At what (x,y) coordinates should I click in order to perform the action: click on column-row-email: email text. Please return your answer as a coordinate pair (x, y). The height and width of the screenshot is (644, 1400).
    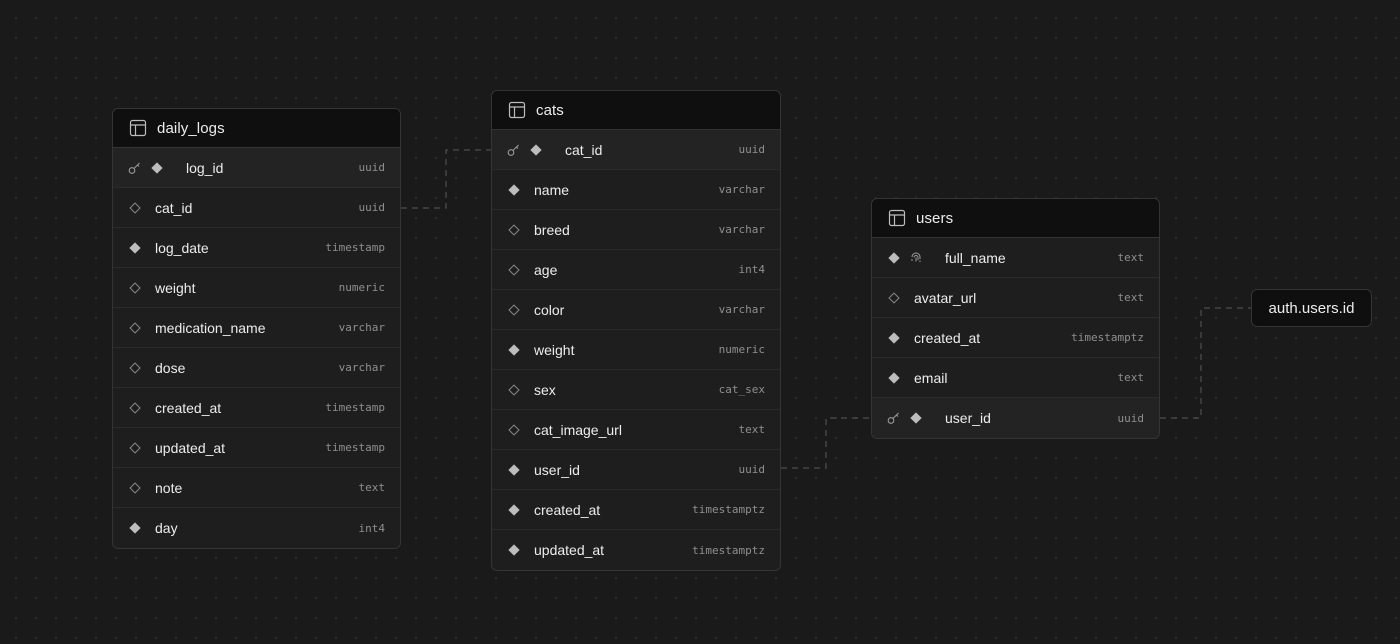
    Looking at the image, I should click on (1015, 378).